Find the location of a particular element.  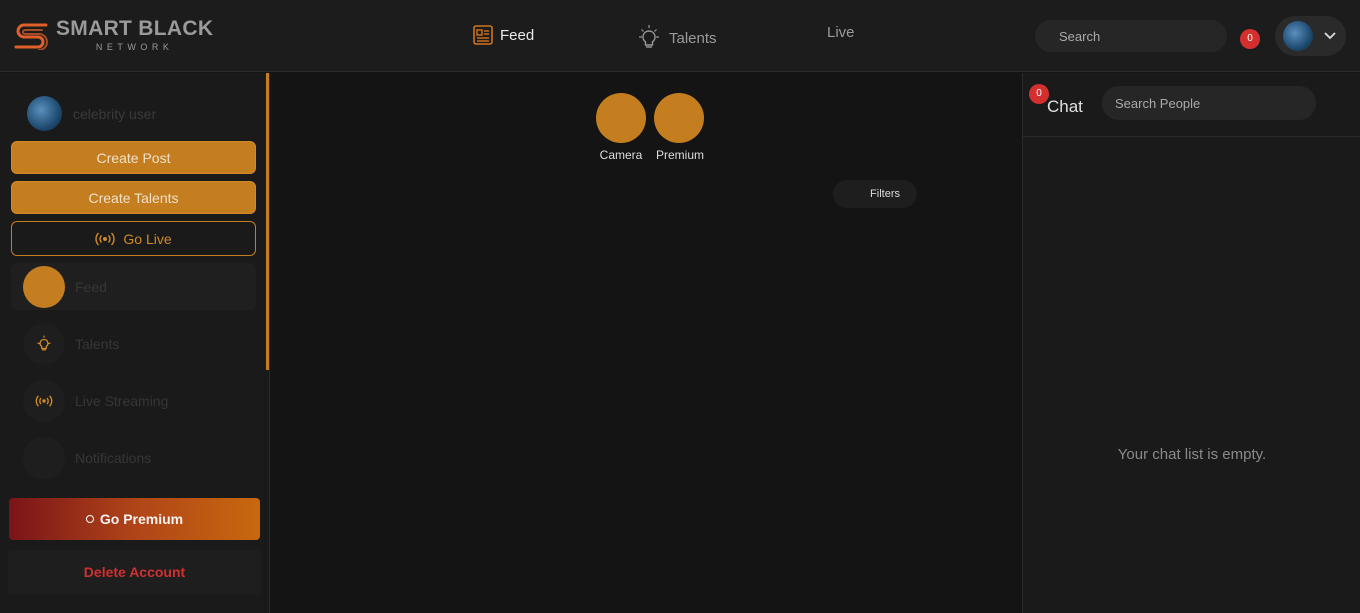

nav-talents: Talents is located at coordinates (676, 38).